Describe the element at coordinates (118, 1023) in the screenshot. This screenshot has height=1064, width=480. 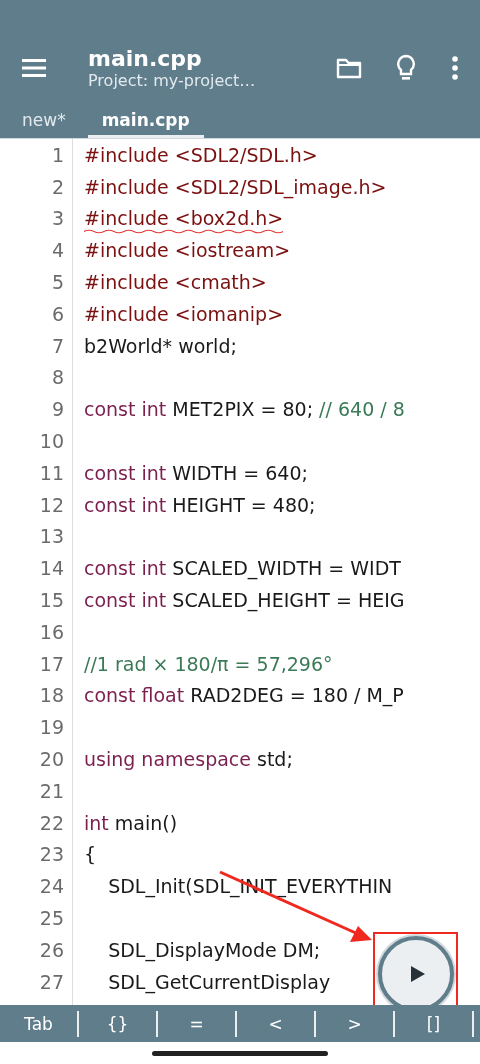
I see `symbol-key: {}` at that location.